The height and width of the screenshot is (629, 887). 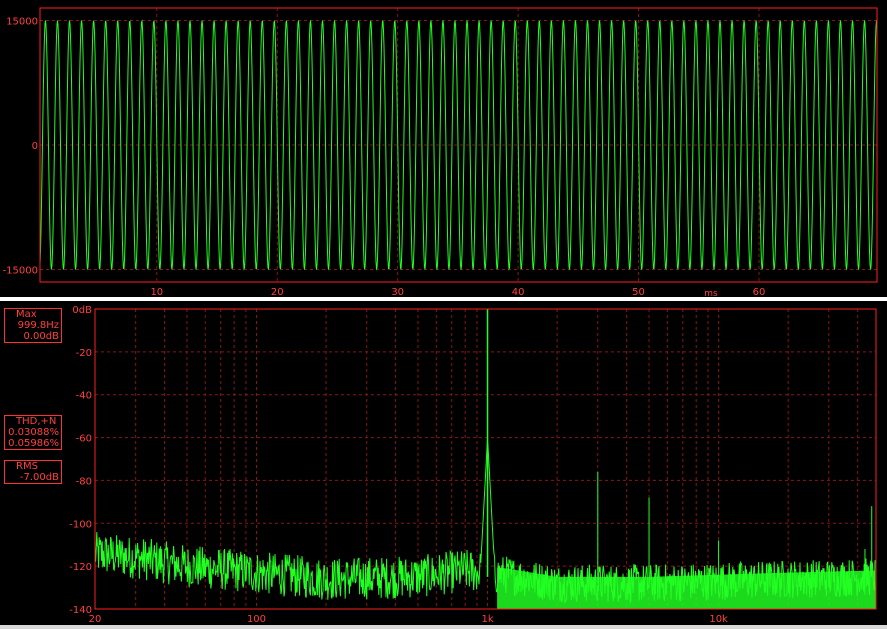 What do you see at coordinates (487, 619) in the screenshot?
I see `spec-x-tick: 1k` at bounding box center [487, 619].